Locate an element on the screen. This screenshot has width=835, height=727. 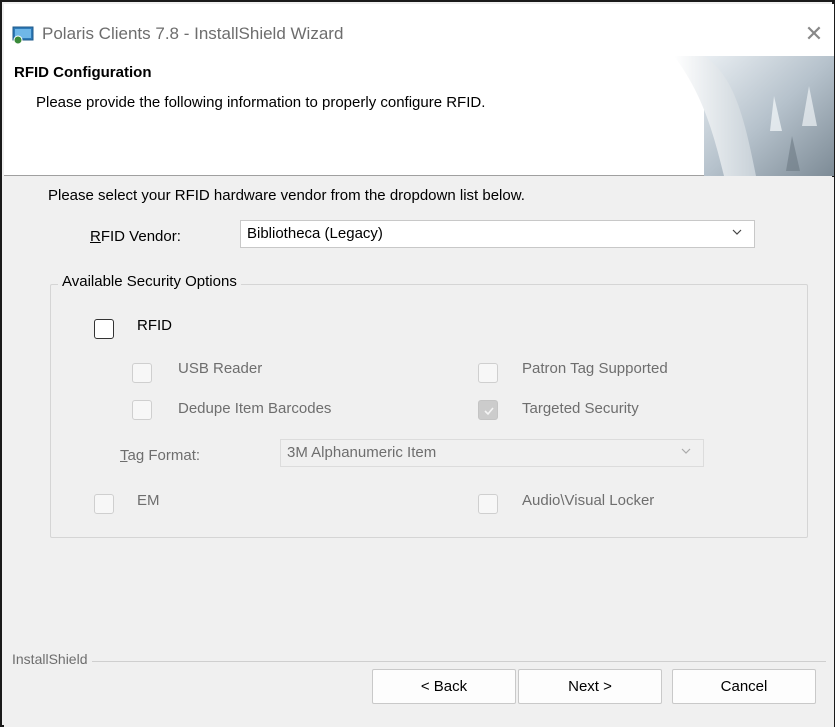
cancel-button: Cancel is located at coordinates (744, 686).